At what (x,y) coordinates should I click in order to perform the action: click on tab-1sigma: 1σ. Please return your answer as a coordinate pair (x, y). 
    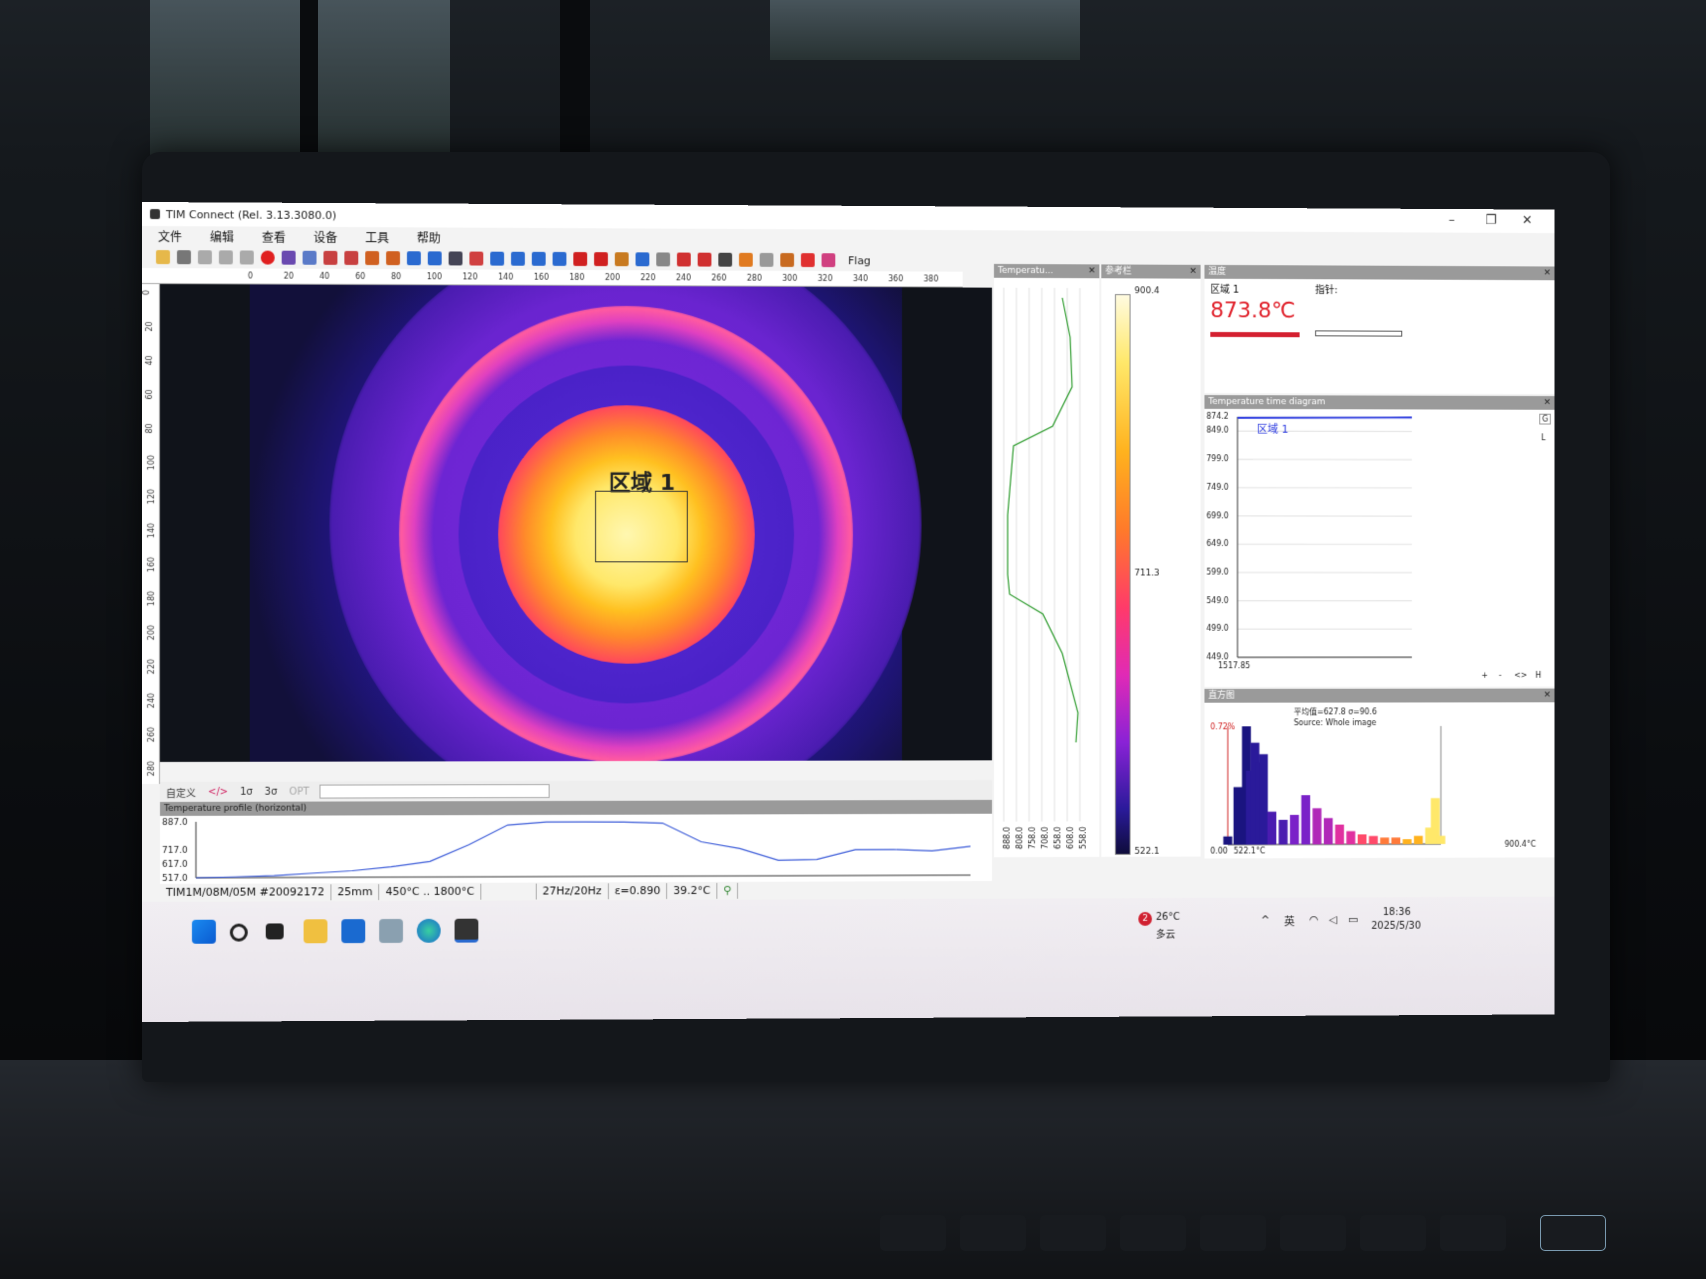
    Looking at the image, I should click on (246, 791).